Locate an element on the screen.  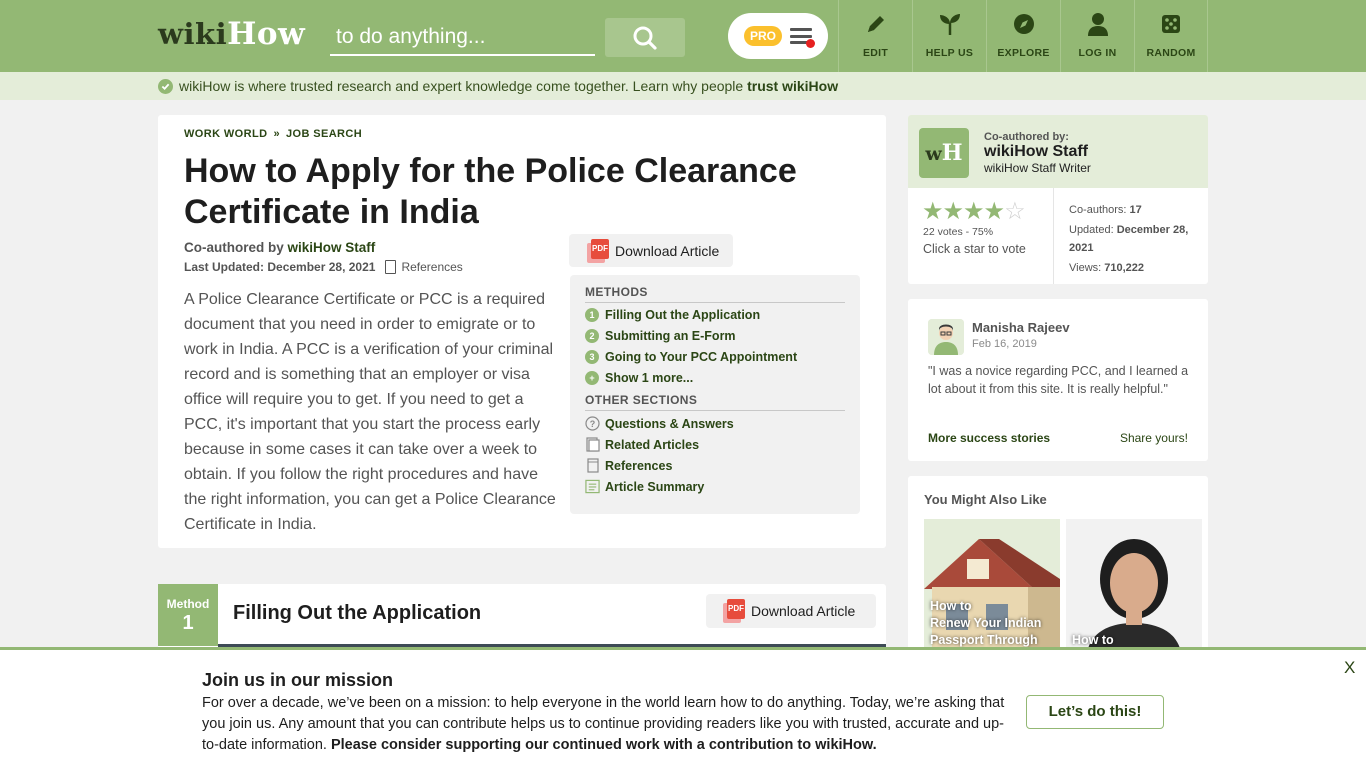
breadcrumb: WORK WORLD» JOB SEARCH is located at coordinates (273, 134).